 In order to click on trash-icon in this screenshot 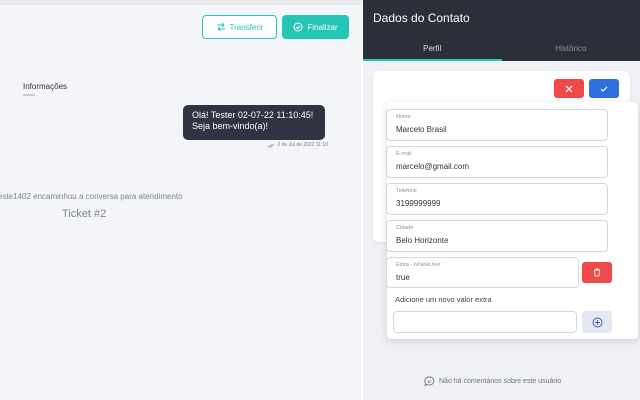, I will do `click(597, 272)`.